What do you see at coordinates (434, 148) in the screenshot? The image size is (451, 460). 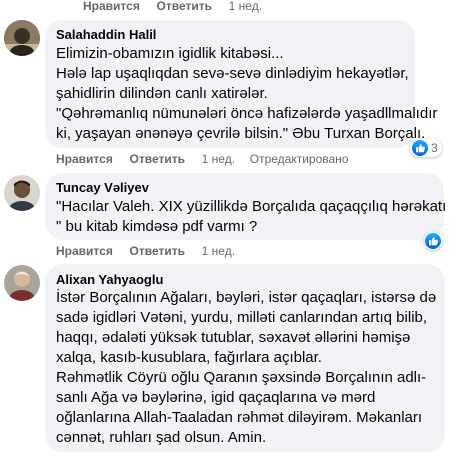 I see `reaction-number: 3` at bounding box center [434, 148].